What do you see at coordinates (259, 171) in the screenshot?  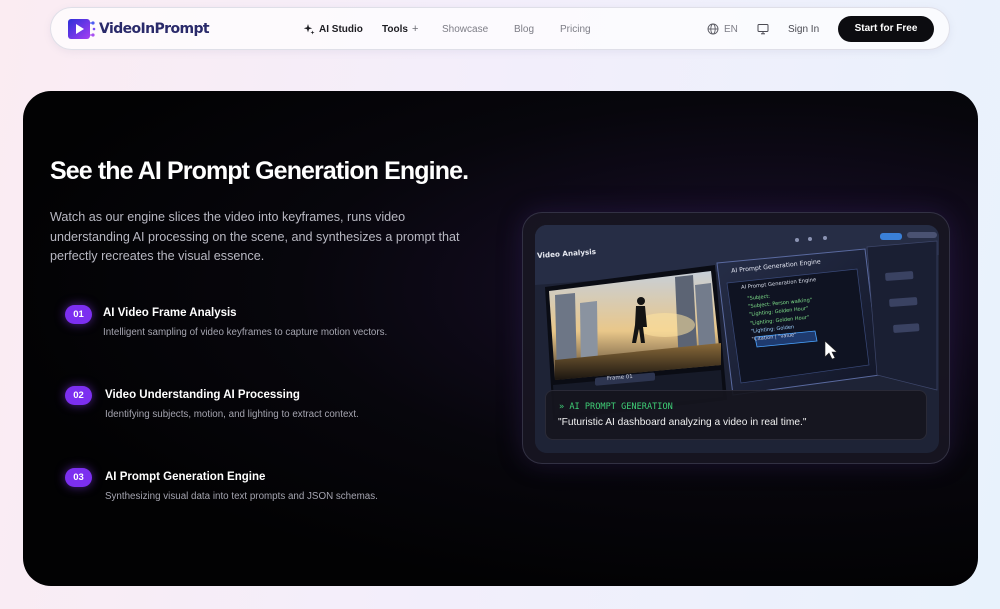 I see `section-title: See the AI Prompt Generation Engine.` at bounding box center [259, 171].